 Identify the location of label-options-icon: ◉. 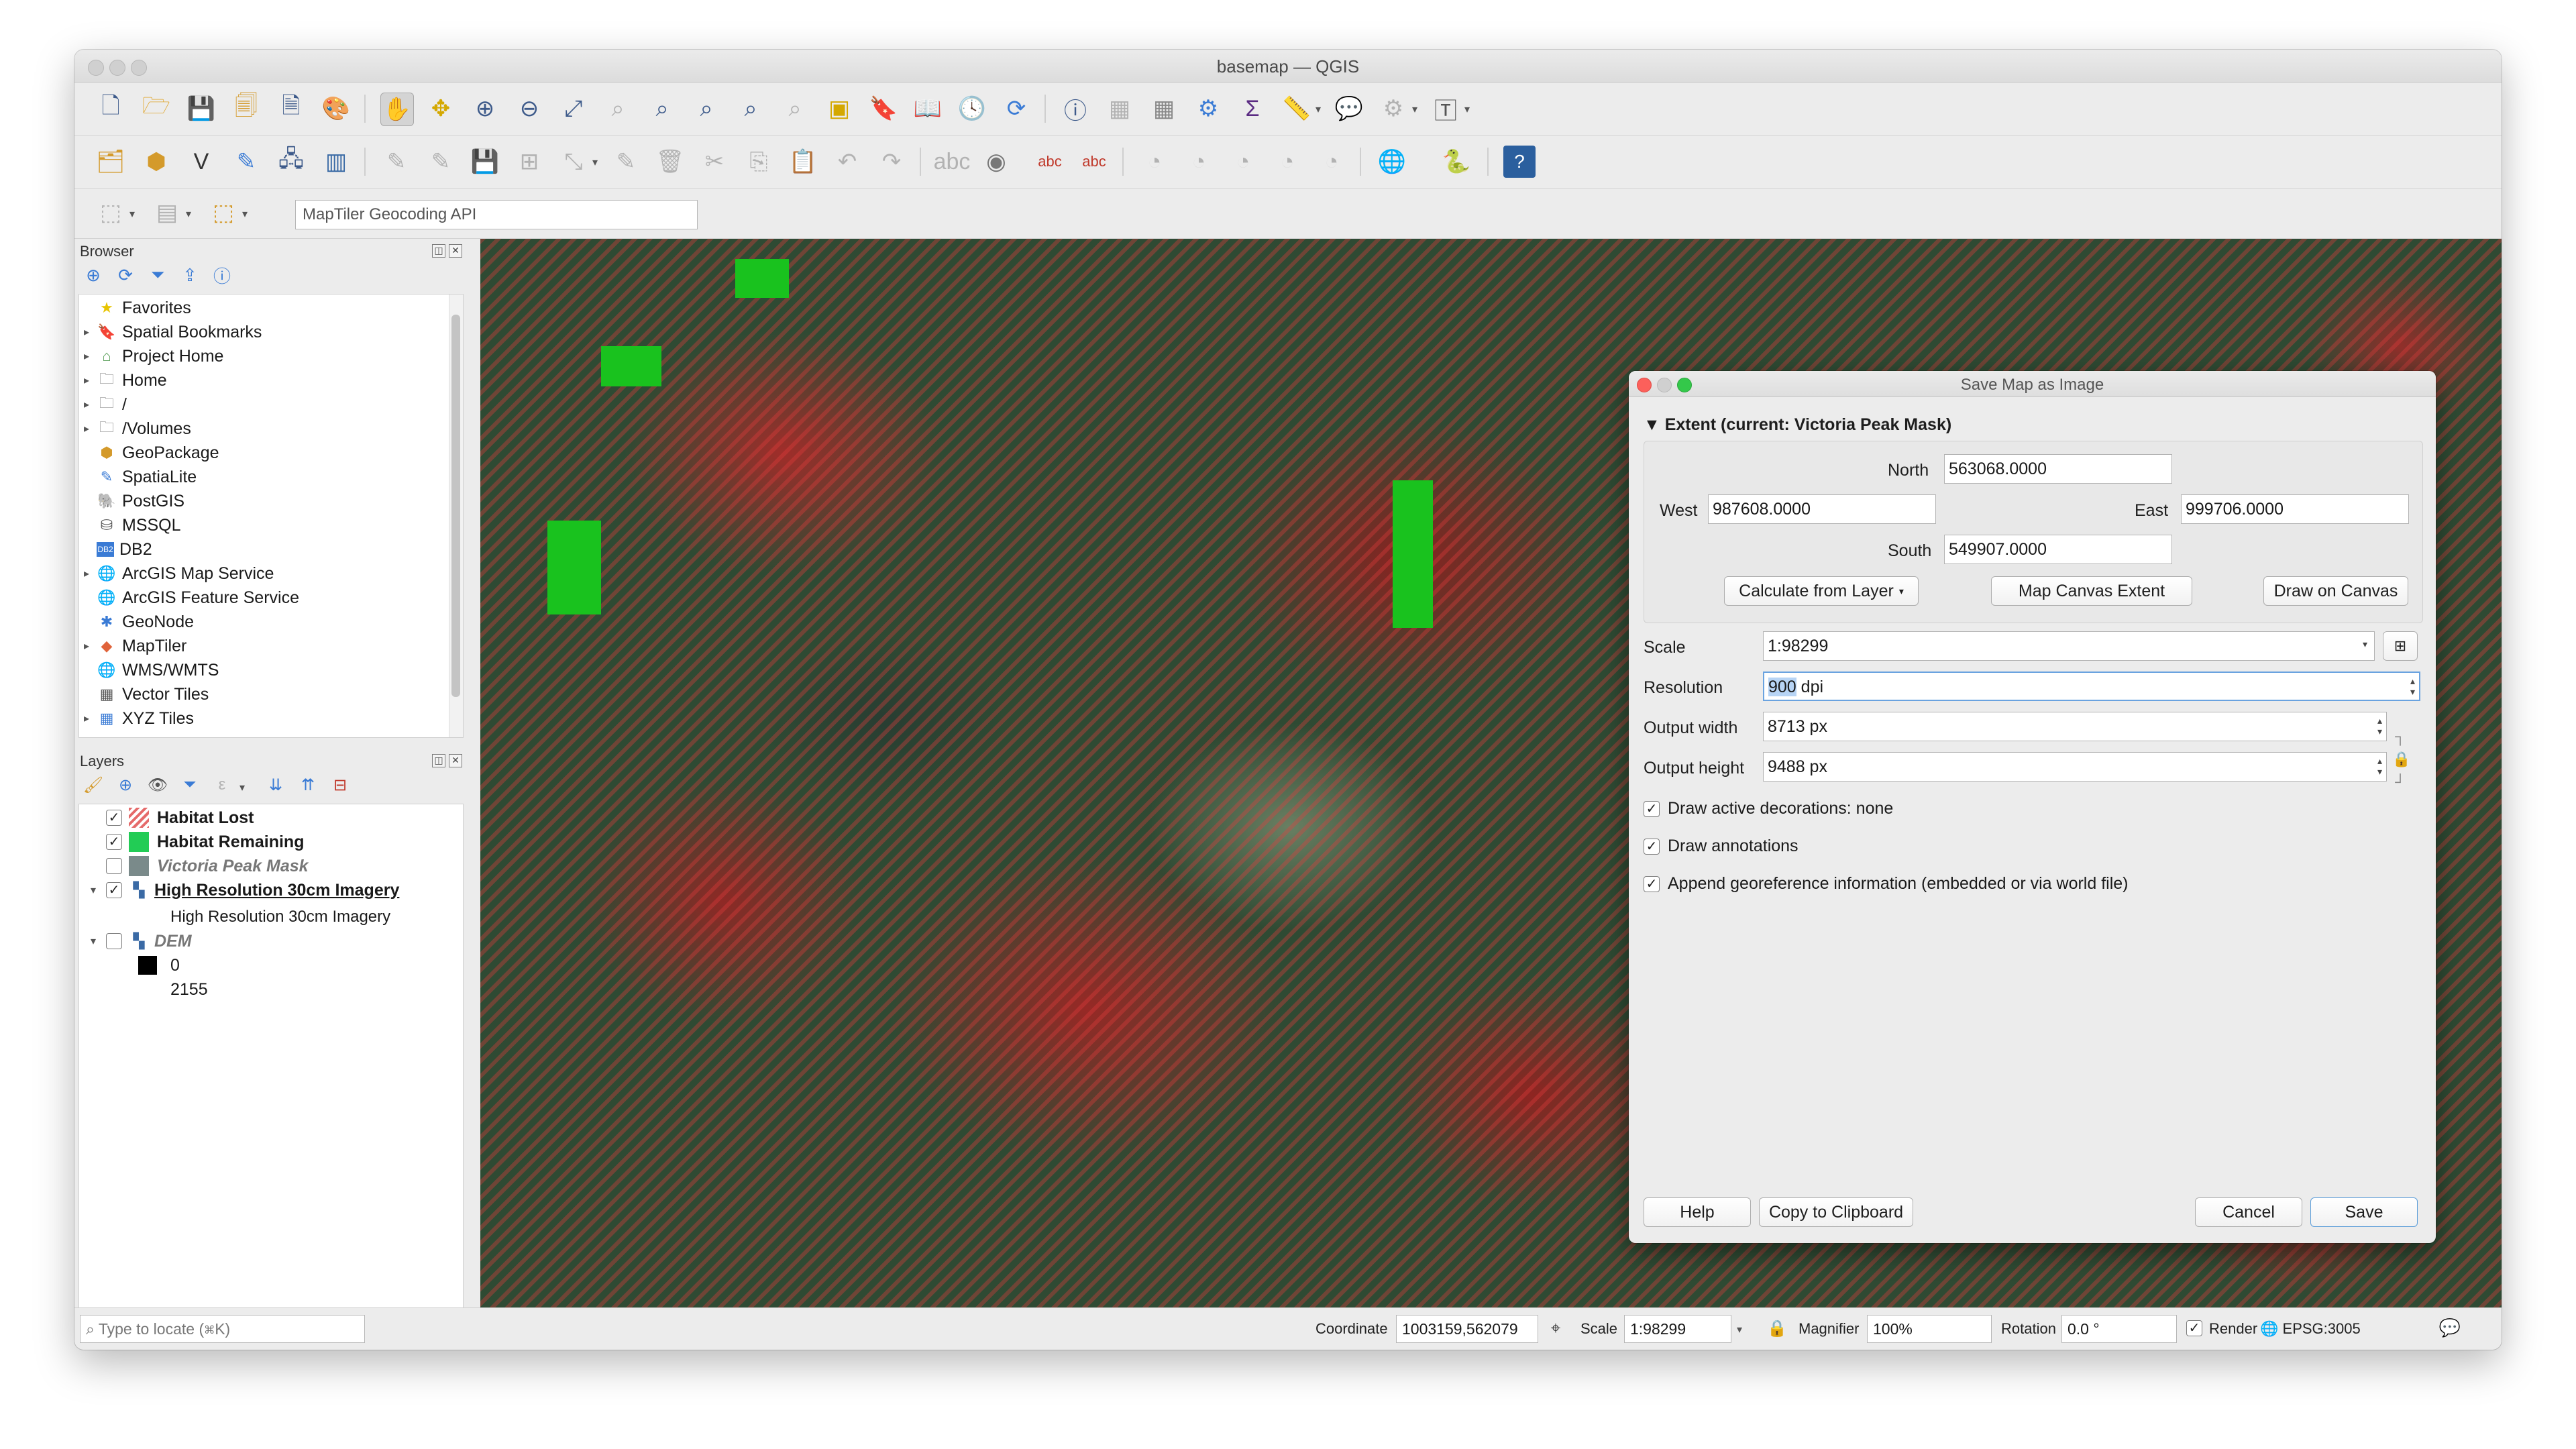
(996, 162).